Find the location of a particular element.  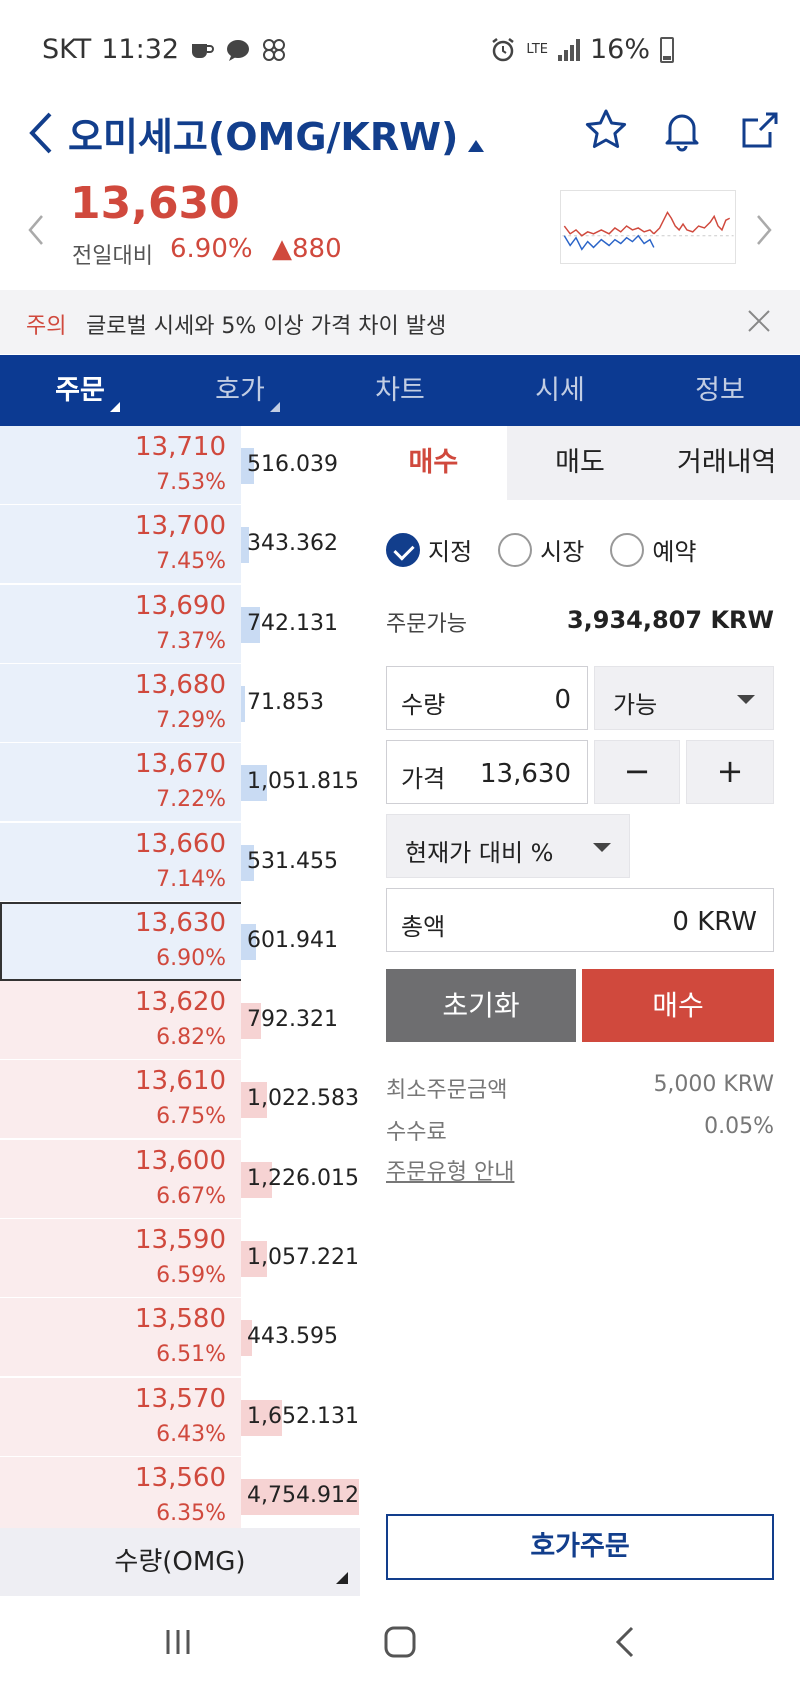

tab-order: 주문 is located at coordinates (80, 390).